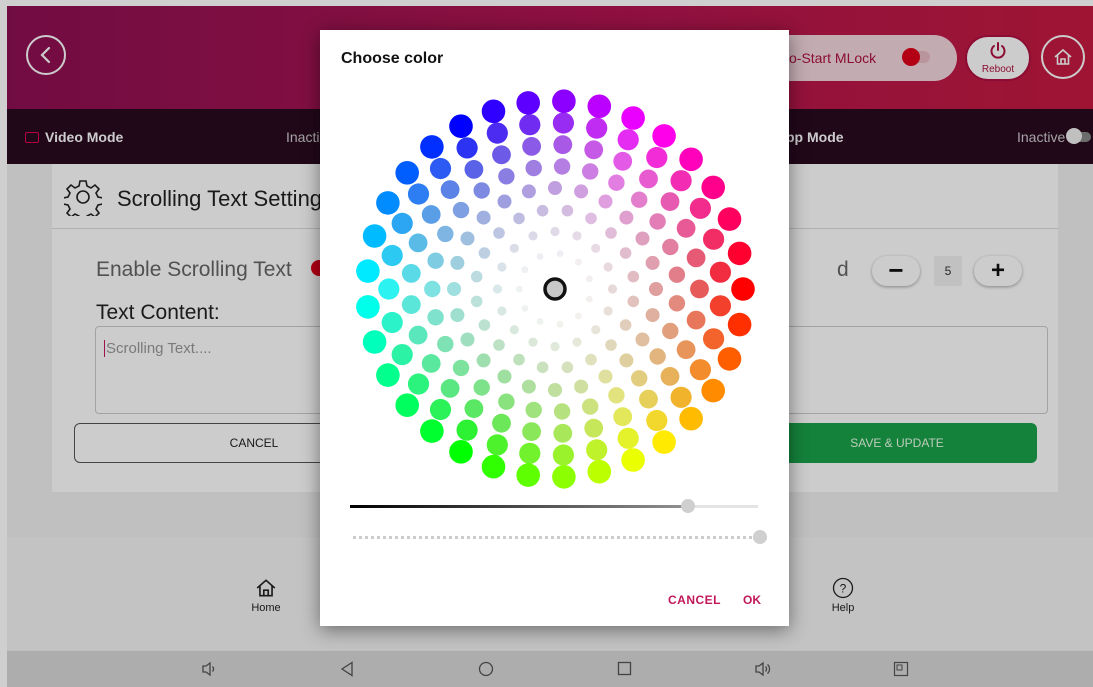 The height and width of the screenshot is (687, 1093). Describe the element at coordinates (694, 600) in the screenshot. I see `dialog-cancel-button: CANCEL` at that location.